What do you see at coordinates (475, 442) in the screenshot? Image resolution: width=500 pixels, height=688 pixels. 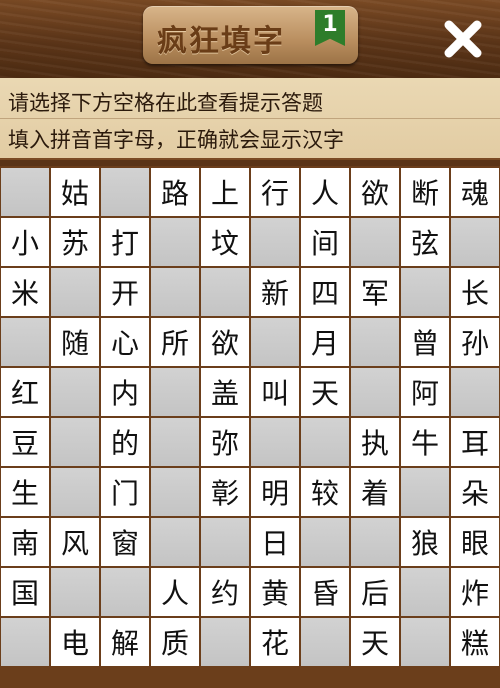 I see `grid-cell-letter: 耳` at bounding box center [475, 442].